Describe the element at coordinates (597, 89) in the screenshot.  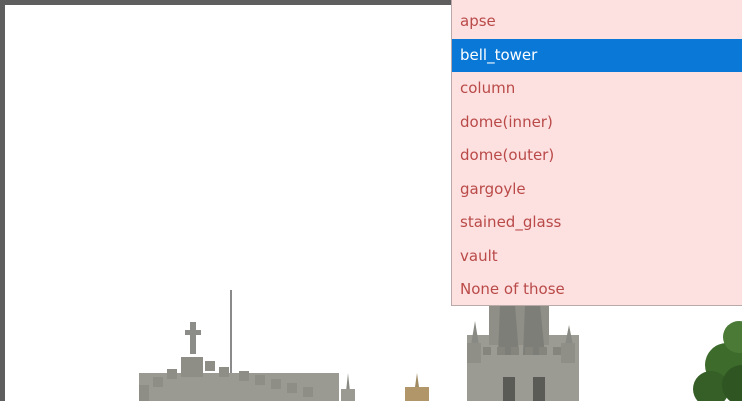
I see `option-column: column` at that location.